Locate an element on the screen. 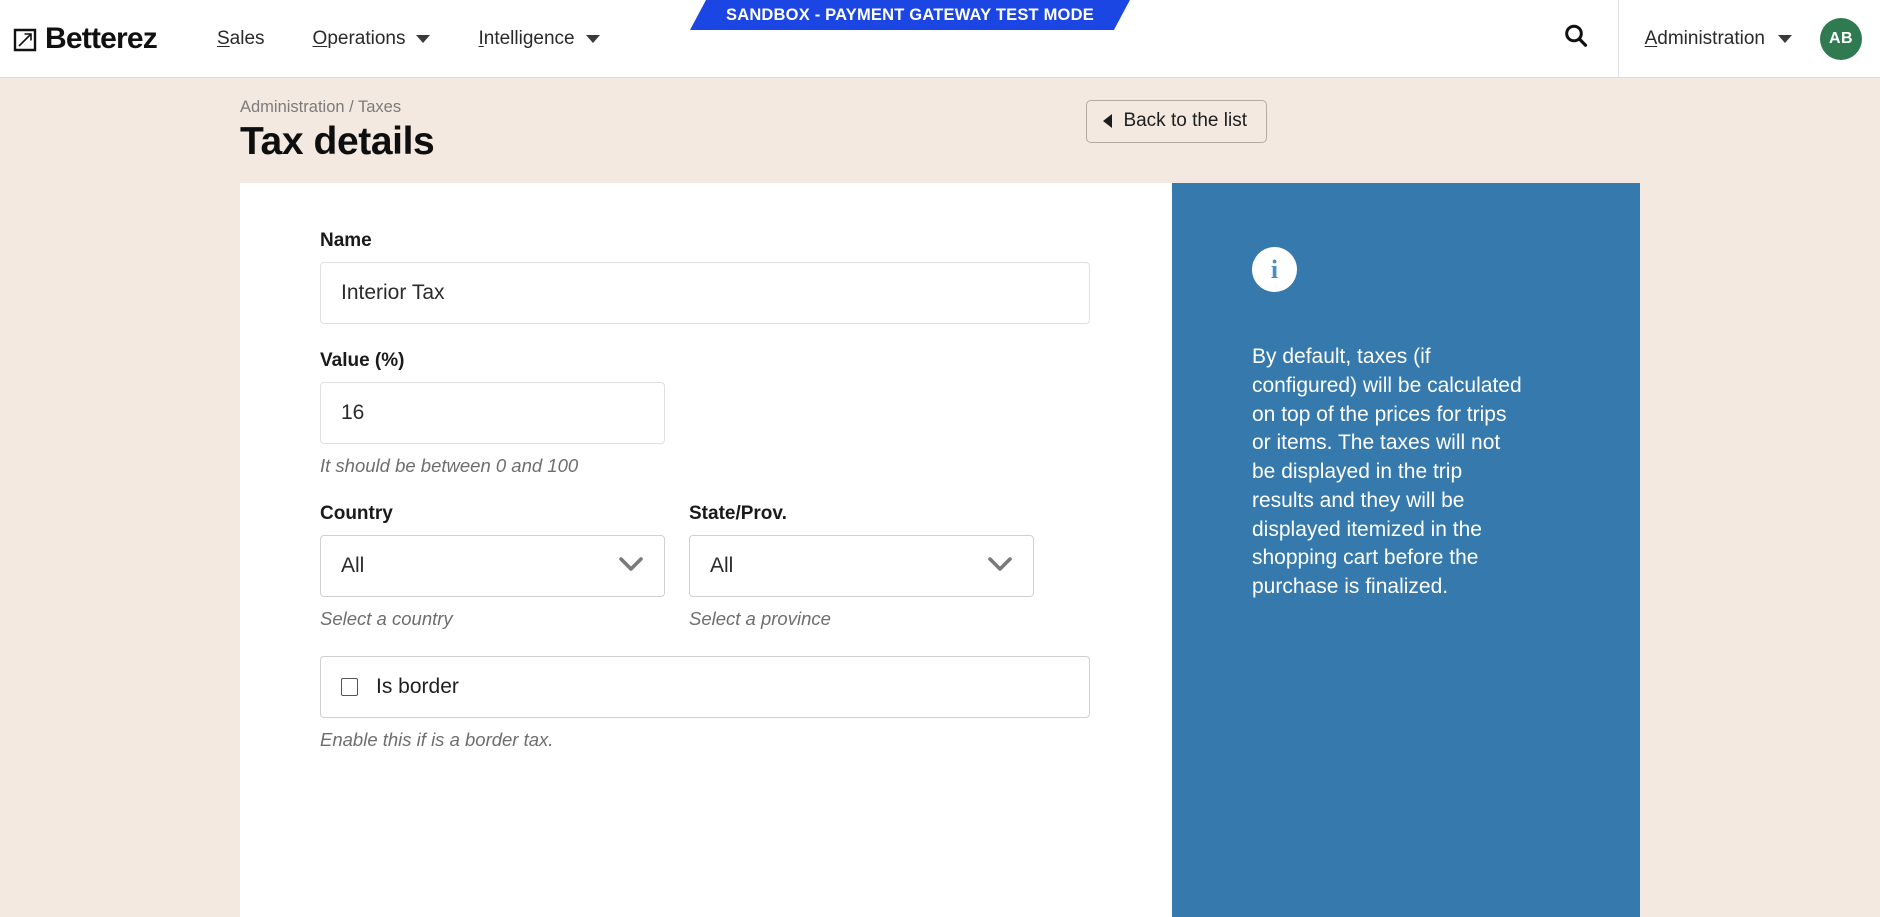 The height and width of the screenshot is (917, 1880). country-field-group: Country All Select a country is located at coordinates (492, 566).